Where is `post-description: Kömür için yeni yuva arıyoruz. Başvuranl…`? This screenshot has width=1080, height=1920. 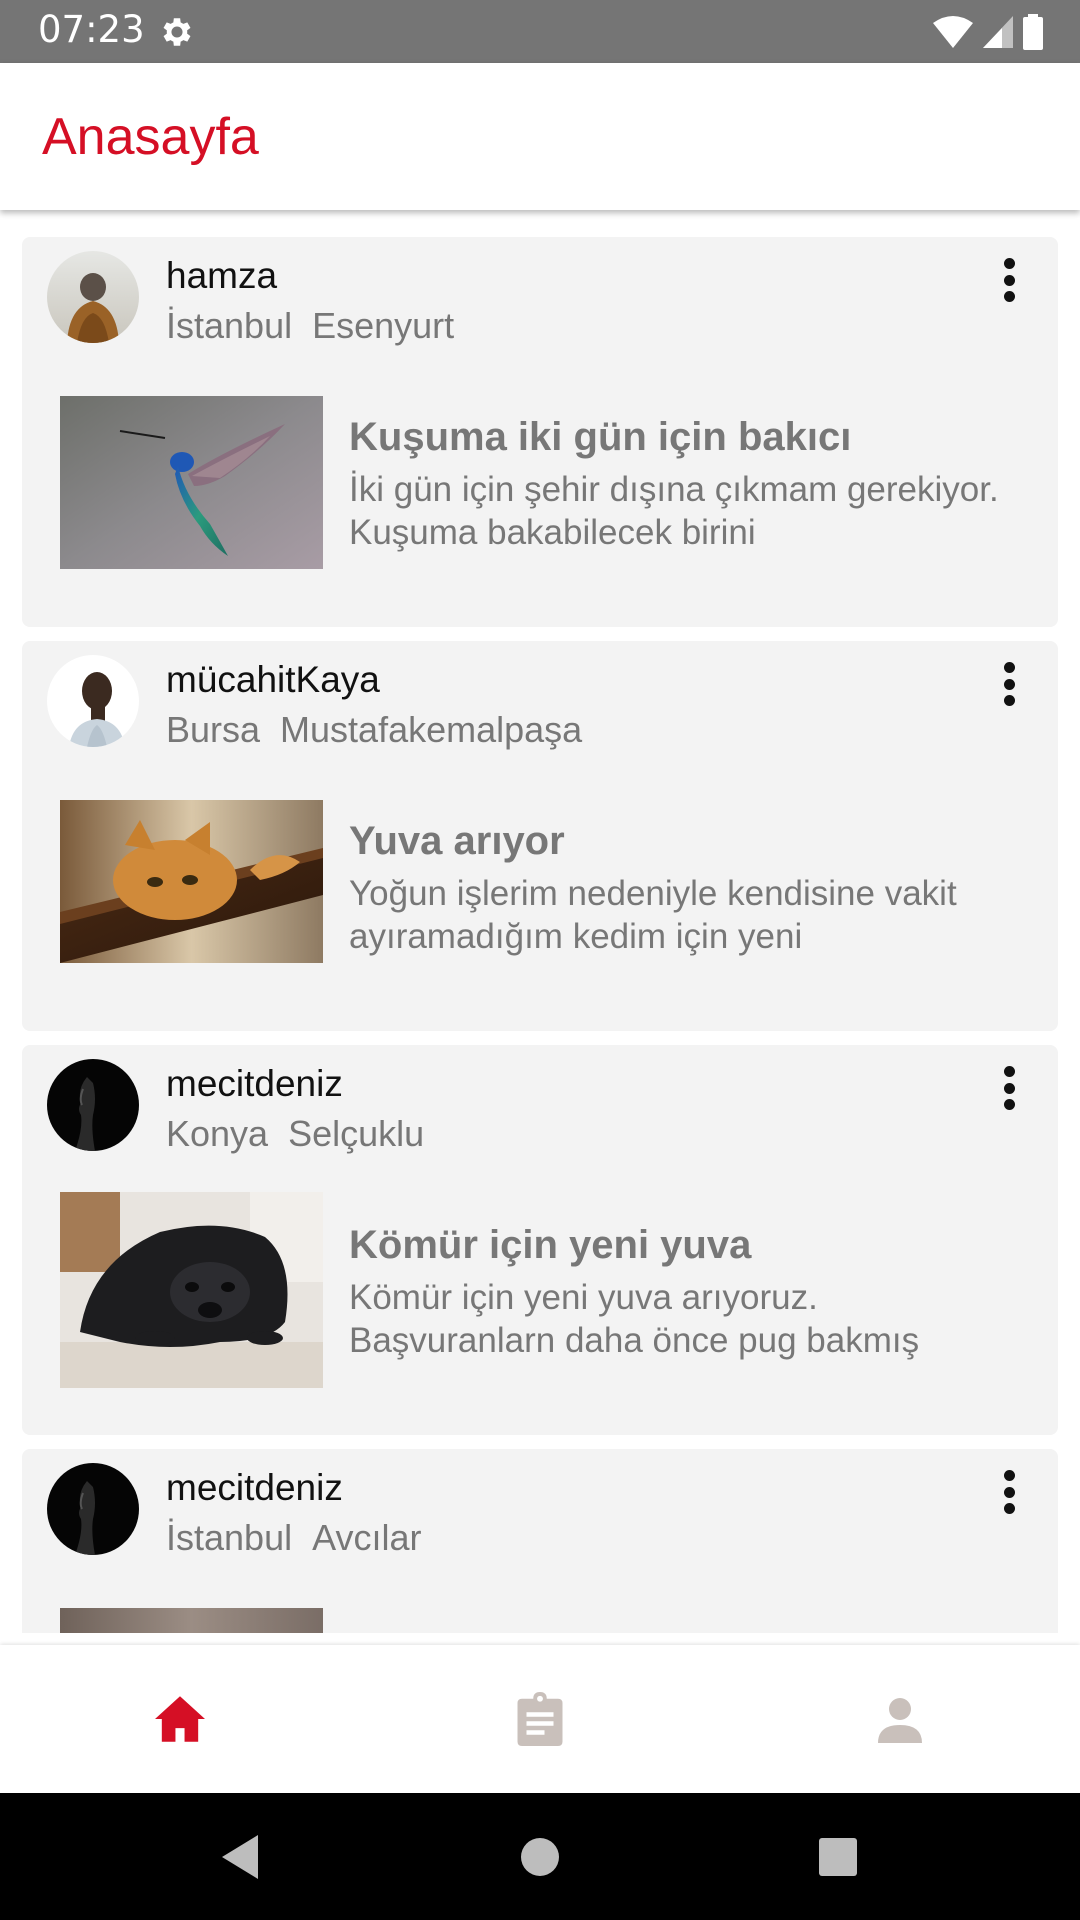 post-description: Kömür için yeni yuva arıyoruz. Başvuranl… is located at coordinates (634, 1319).